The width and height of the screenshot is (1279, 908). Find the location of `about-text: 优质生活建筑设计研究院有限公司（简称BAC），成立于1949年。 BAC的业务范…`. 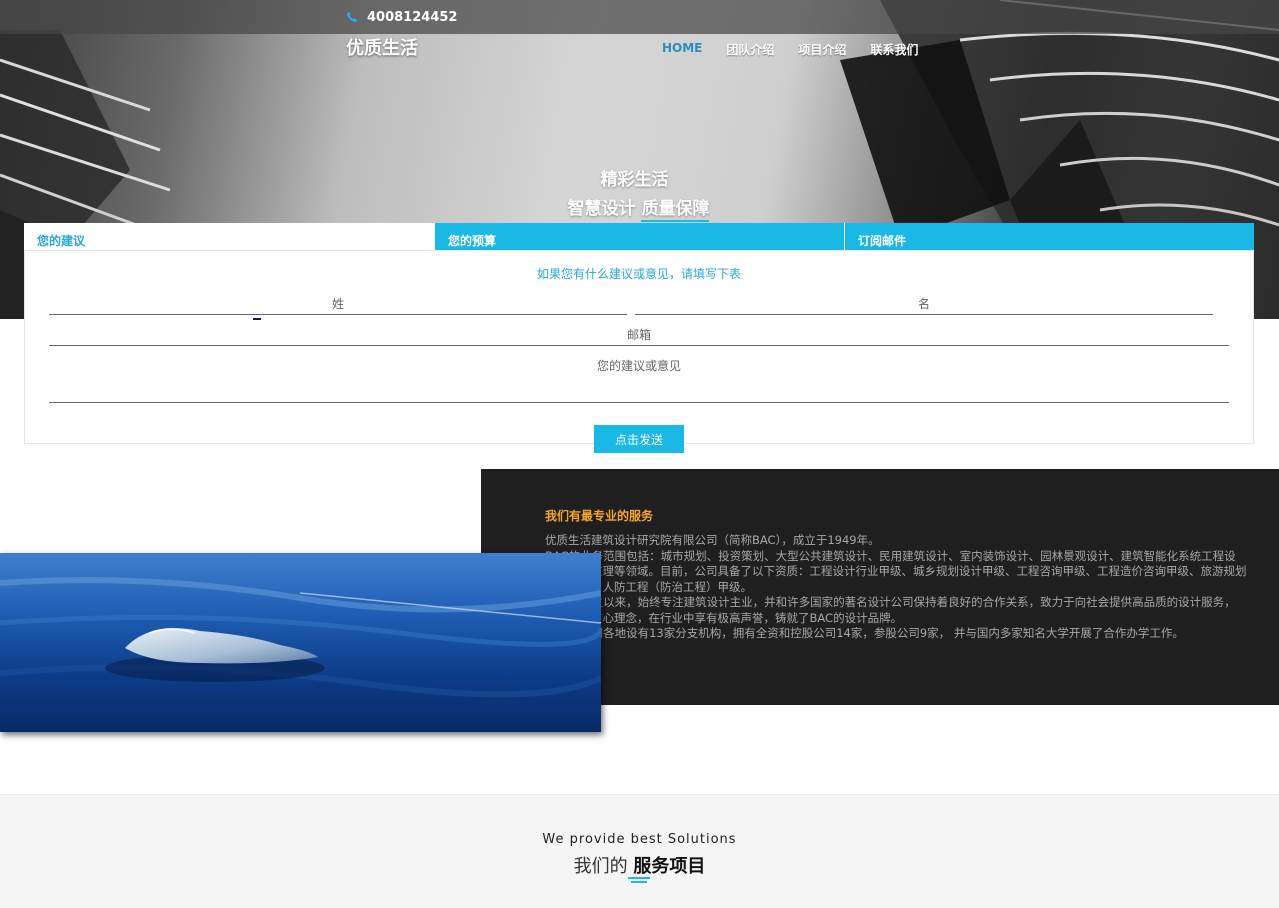

about-text: 优质生活建筑设计研究院有限公司（简称BAC），成立于1949年。 BAC的业务范… is located at coordinates (912, 587).